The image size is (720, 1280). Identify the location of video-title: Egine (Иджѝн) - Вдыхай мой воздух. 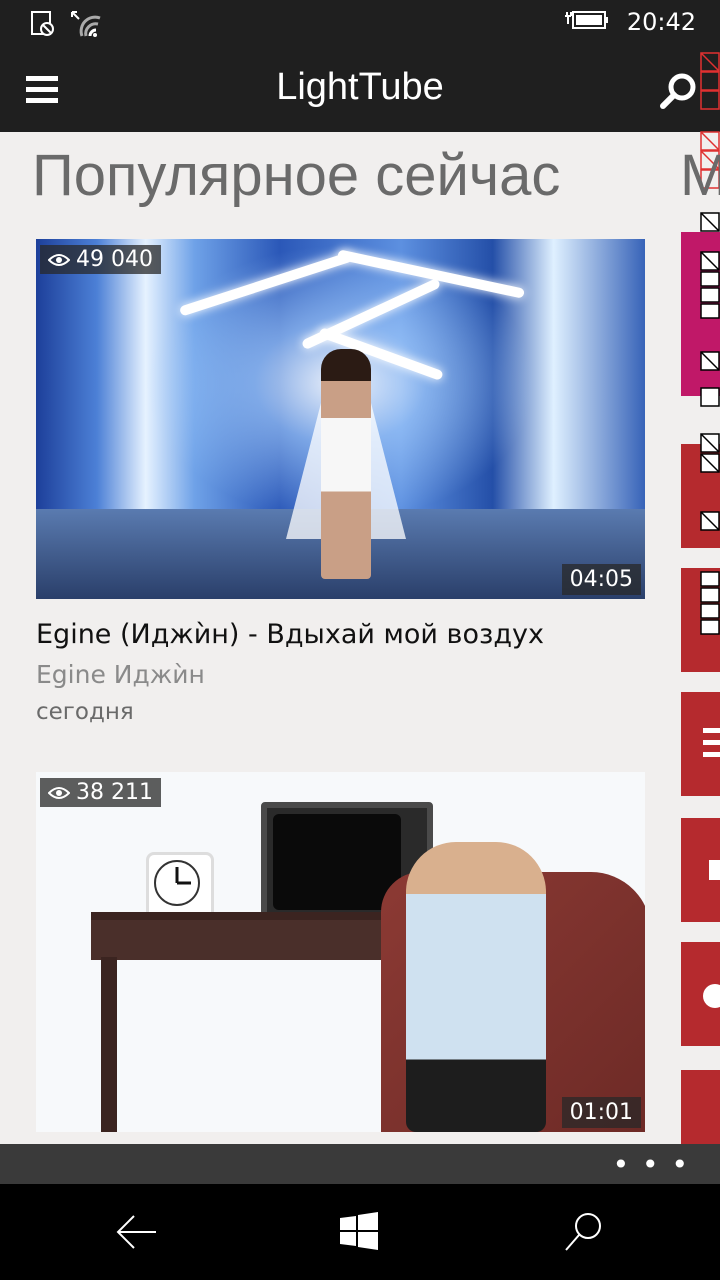
(340, 634).